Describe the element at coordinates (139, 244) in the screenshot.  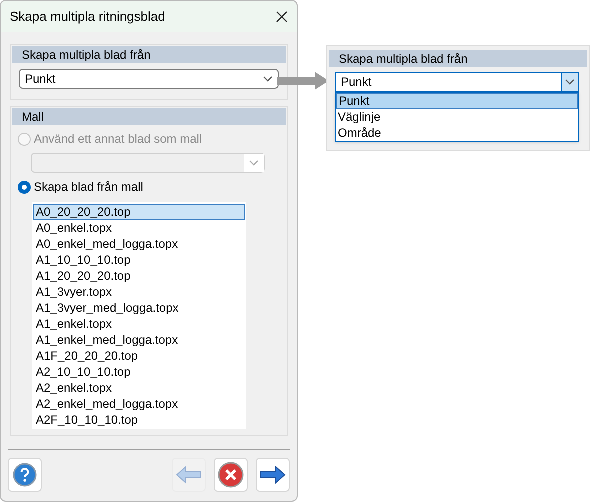
I see `template-item: A0_enkel_med_logga.topx` at that location.